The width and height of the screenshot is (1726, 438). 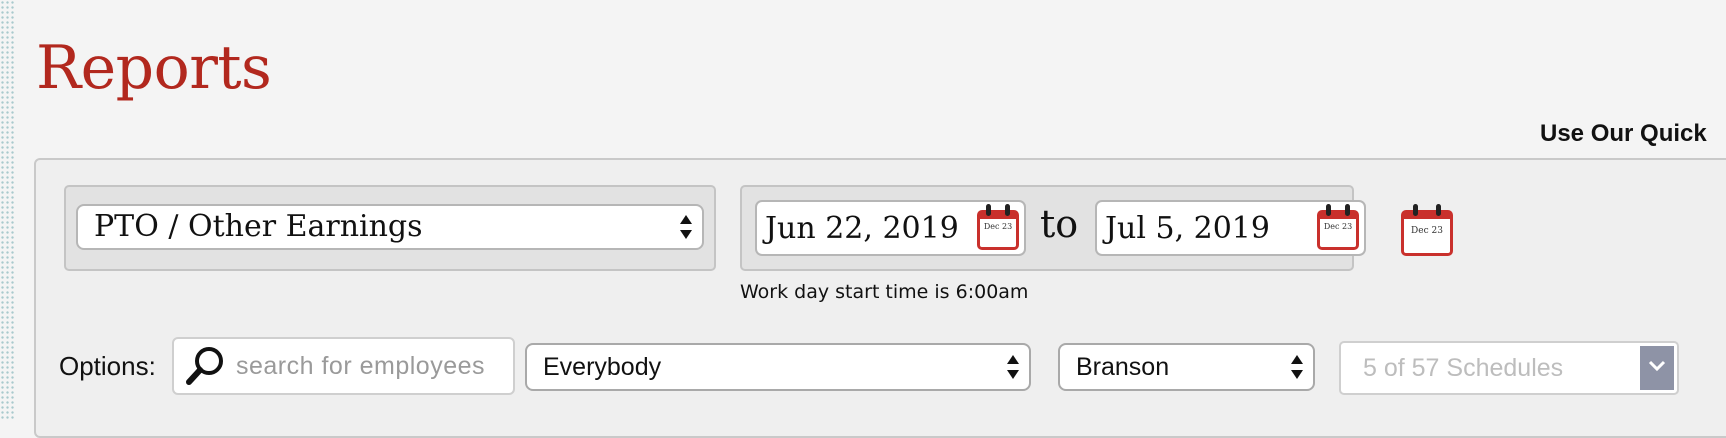 What do you see at coordinates (778, 367) in the screenshot?
I see `employee-filter-select: Everybody` at bounding box center [778, 367].